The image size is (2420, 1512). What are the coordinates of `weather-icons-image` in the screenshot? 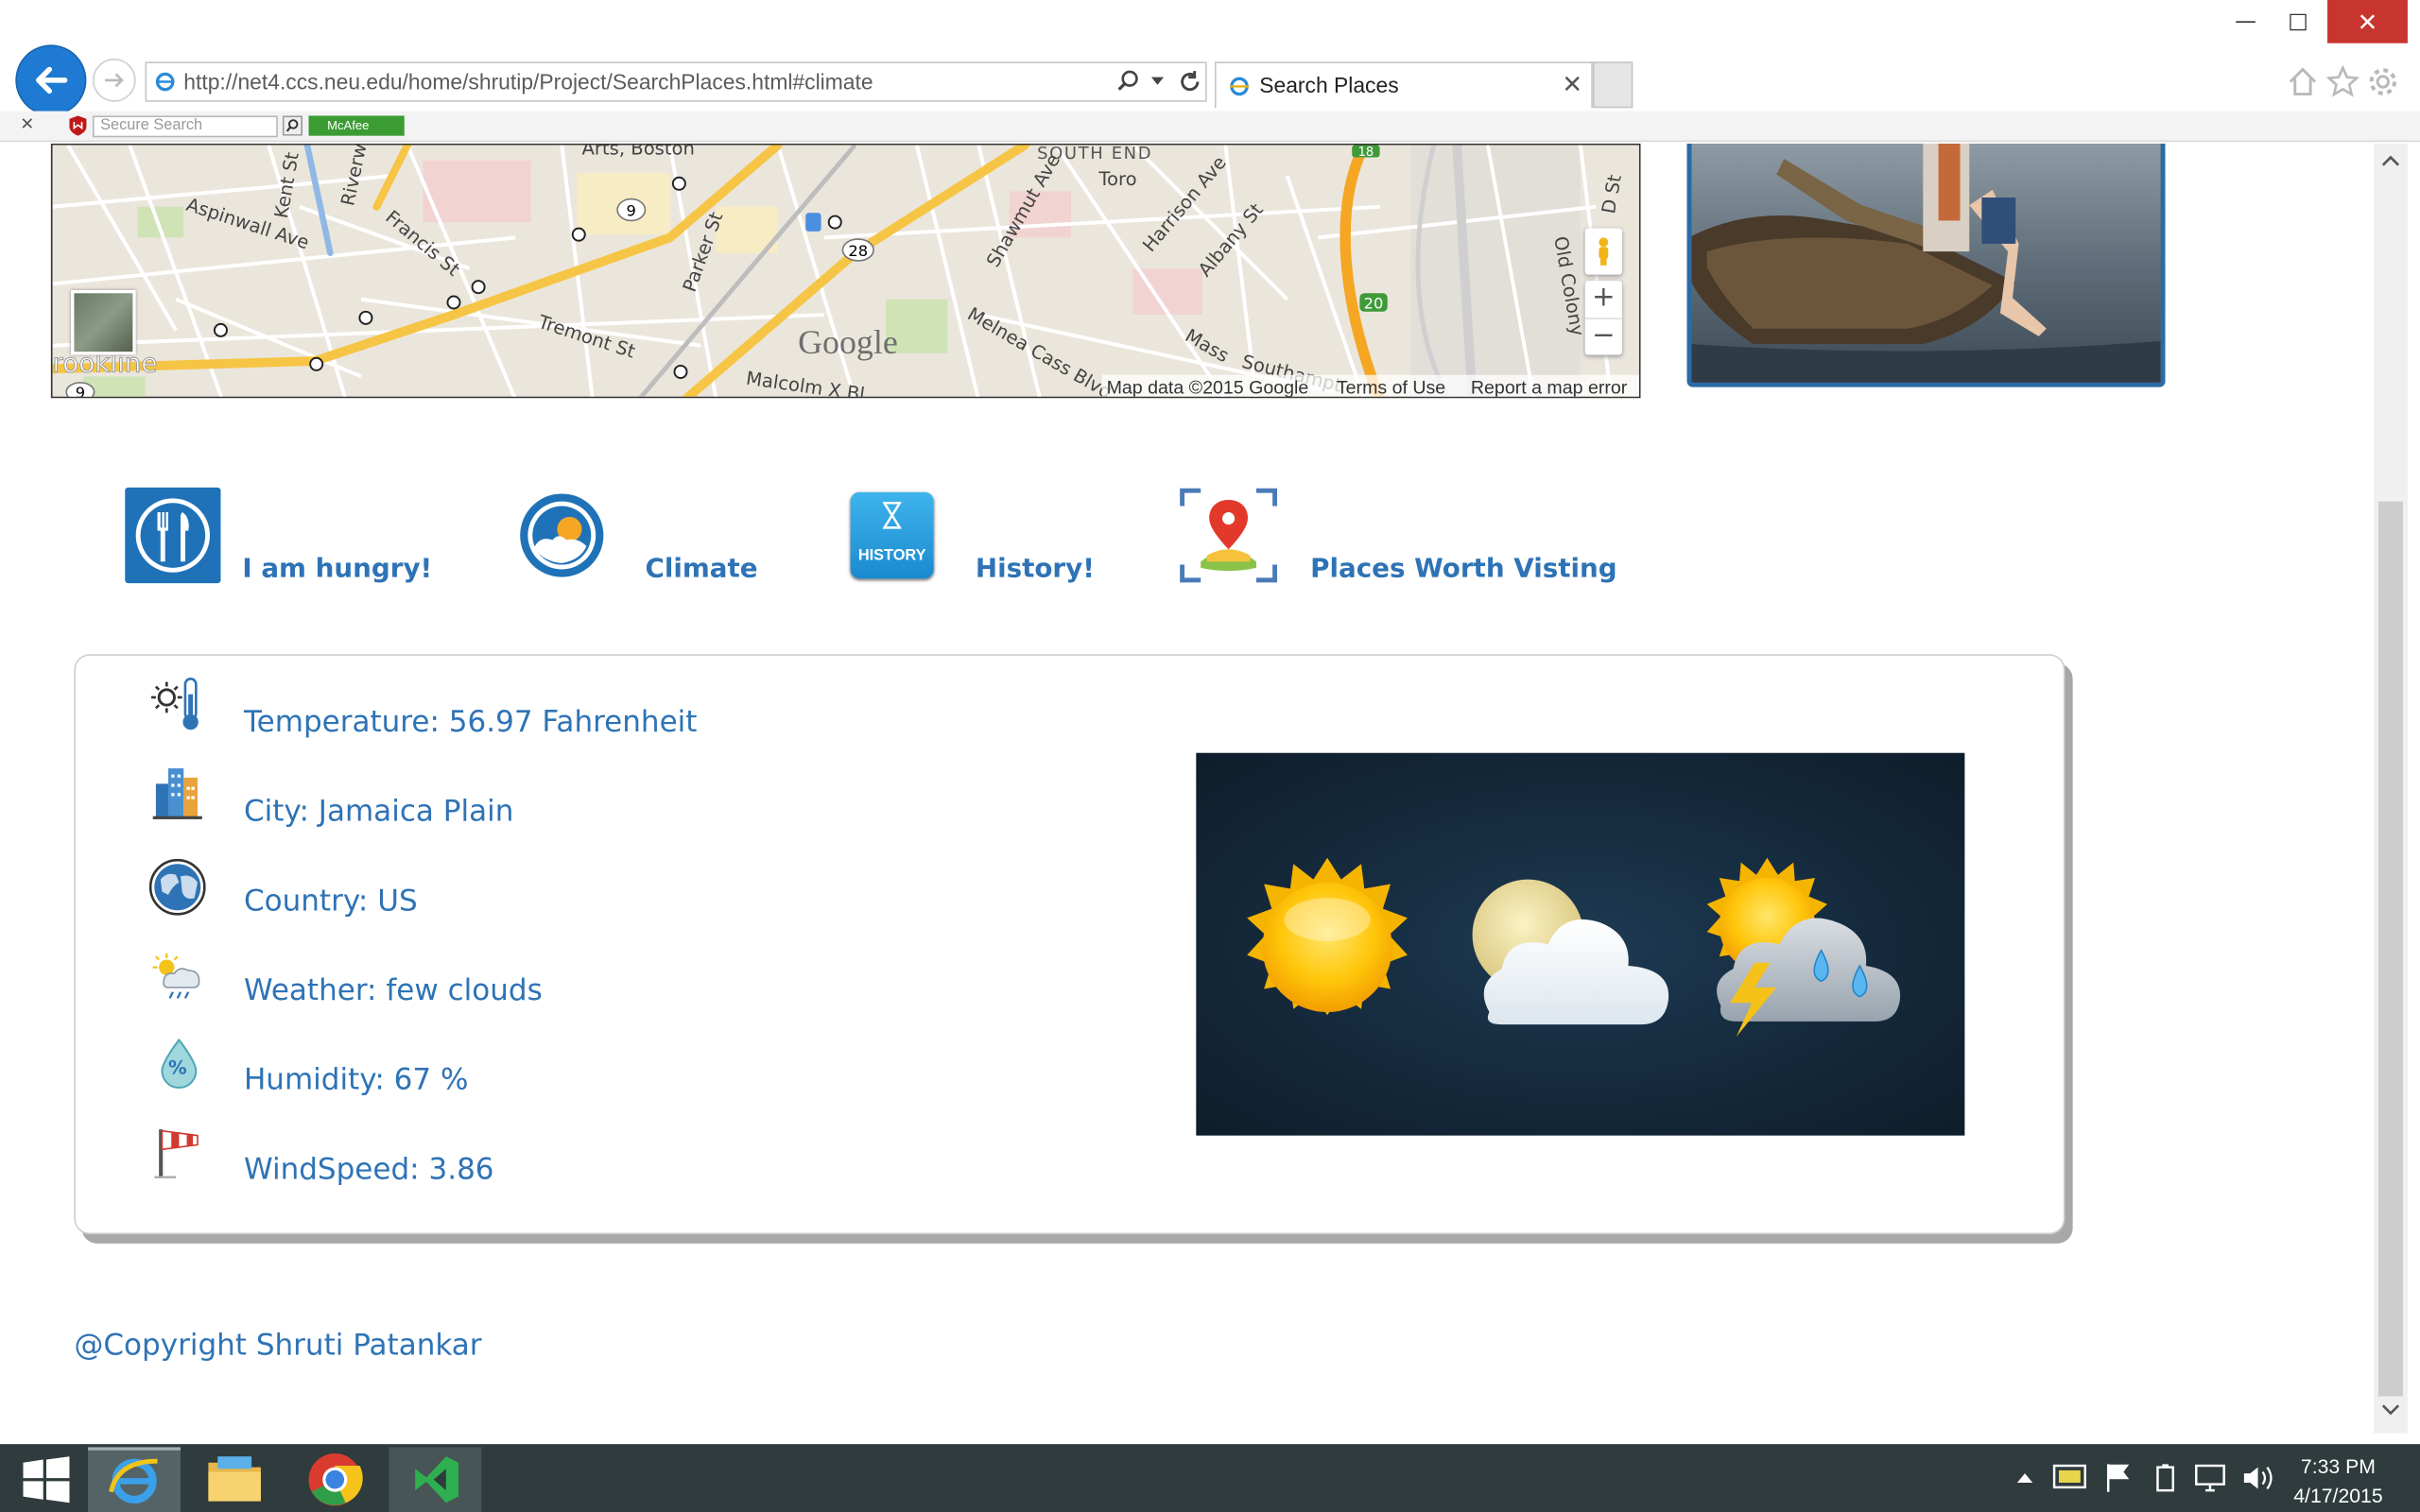 It's located at (1574, 947).